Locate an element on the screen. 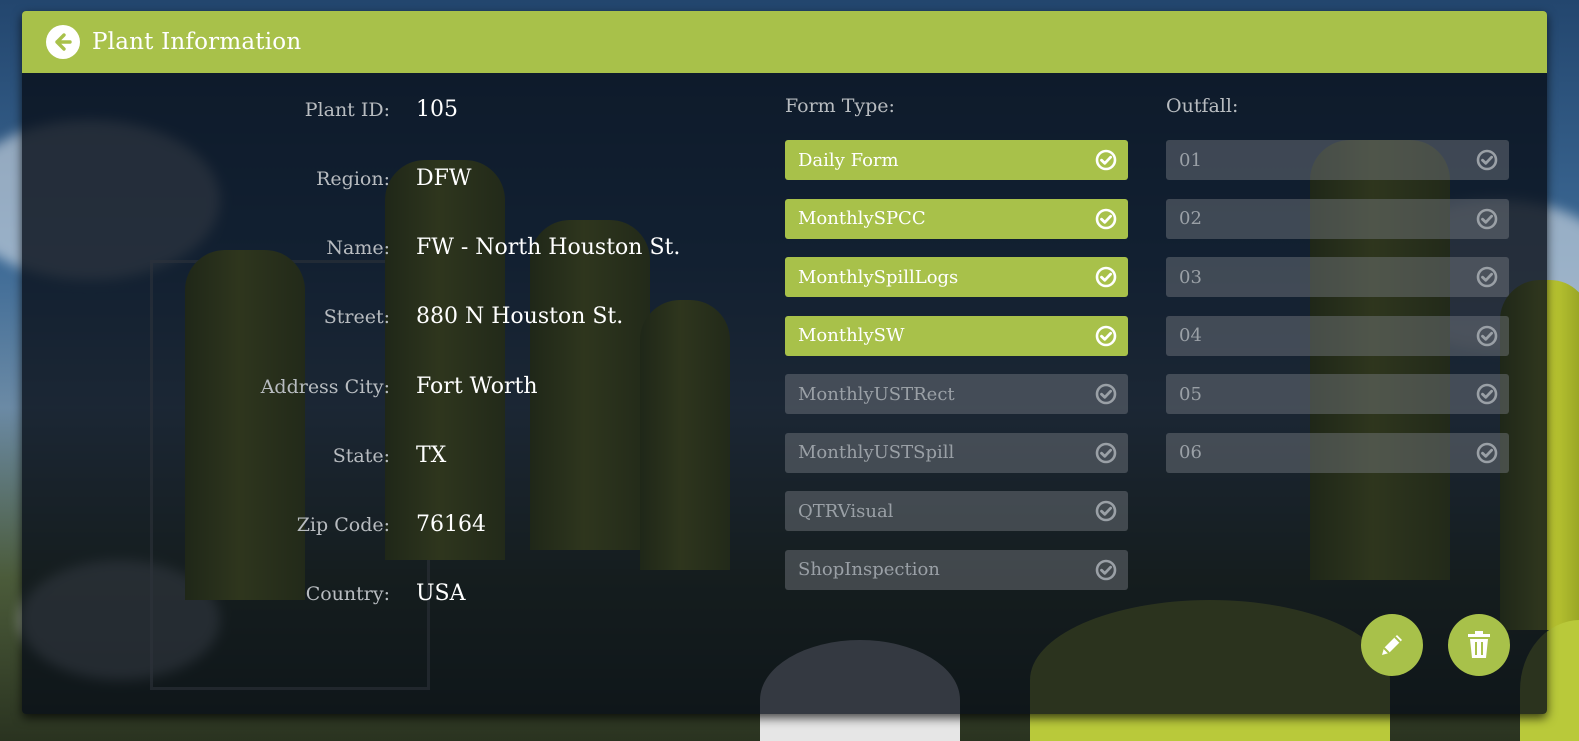 This screenshot has height=741, width=1579. edit-button is located at coordinates (1392, 645).